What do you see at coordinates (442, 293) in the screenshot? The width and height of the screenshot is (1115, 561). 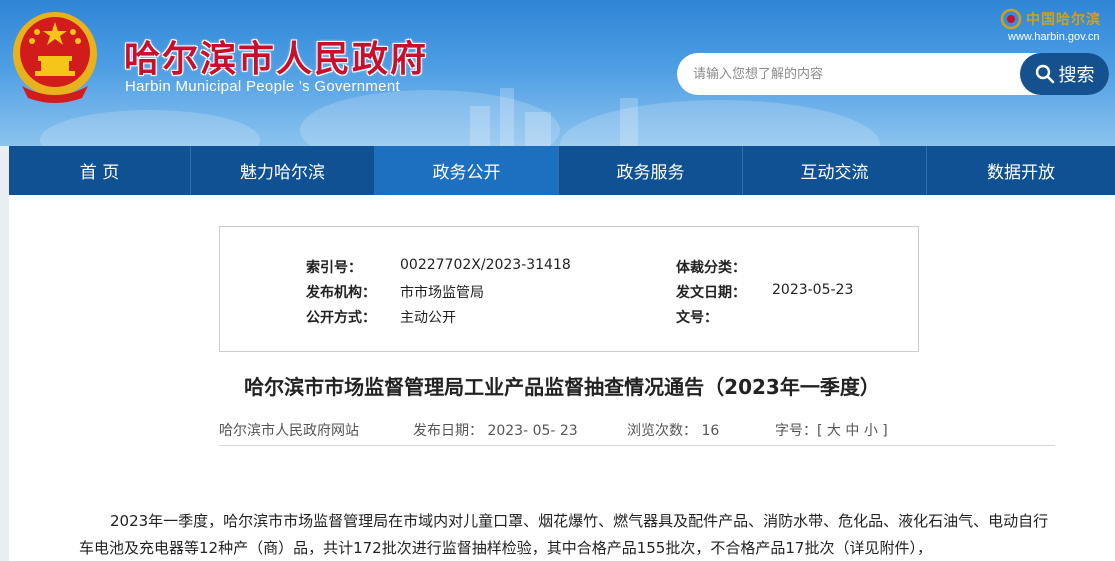 I see `publisher-value: 市市场监管局` at bounding box center [442, 293].